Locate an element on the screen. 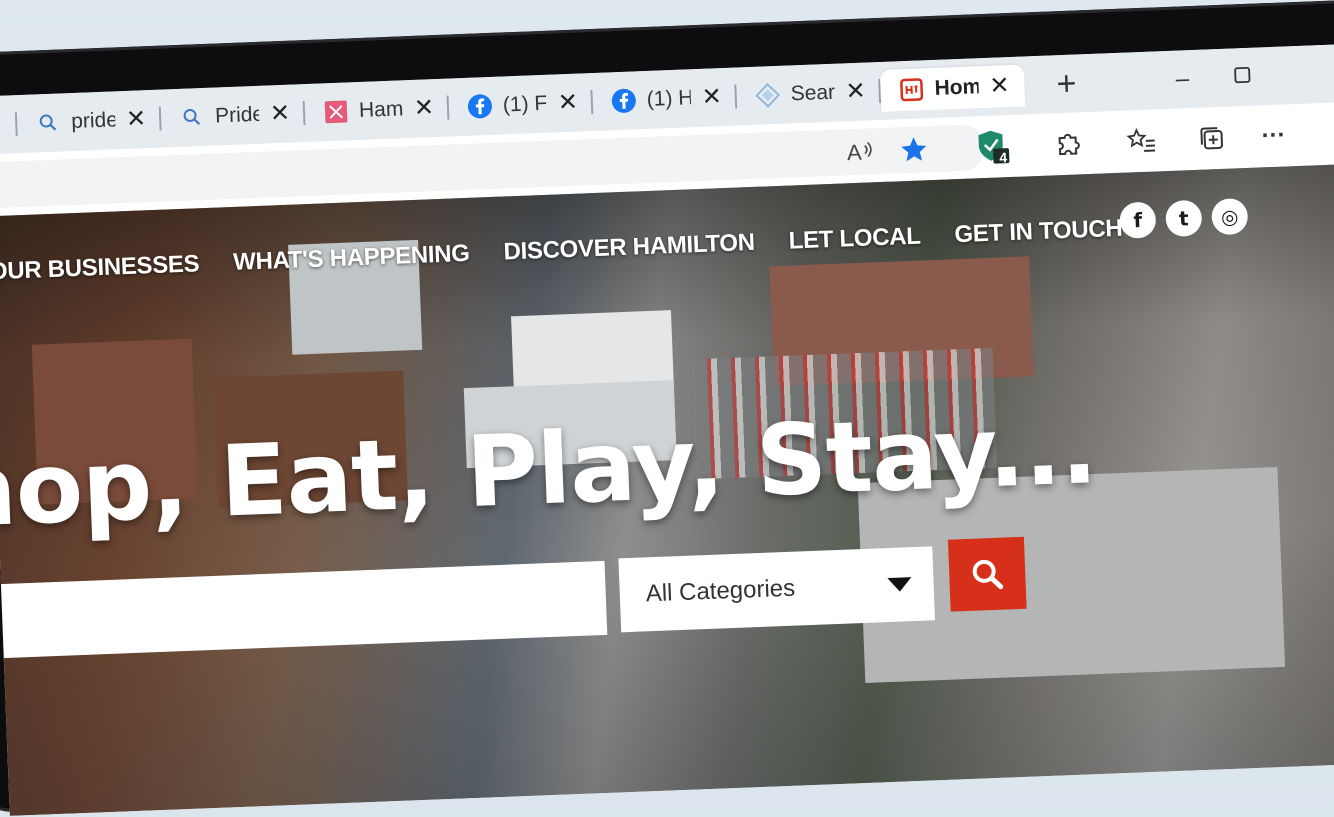 The height and width of the screenshot is (817, 1334). social-links: f t ◎ is located at coordinates (1183, 218).